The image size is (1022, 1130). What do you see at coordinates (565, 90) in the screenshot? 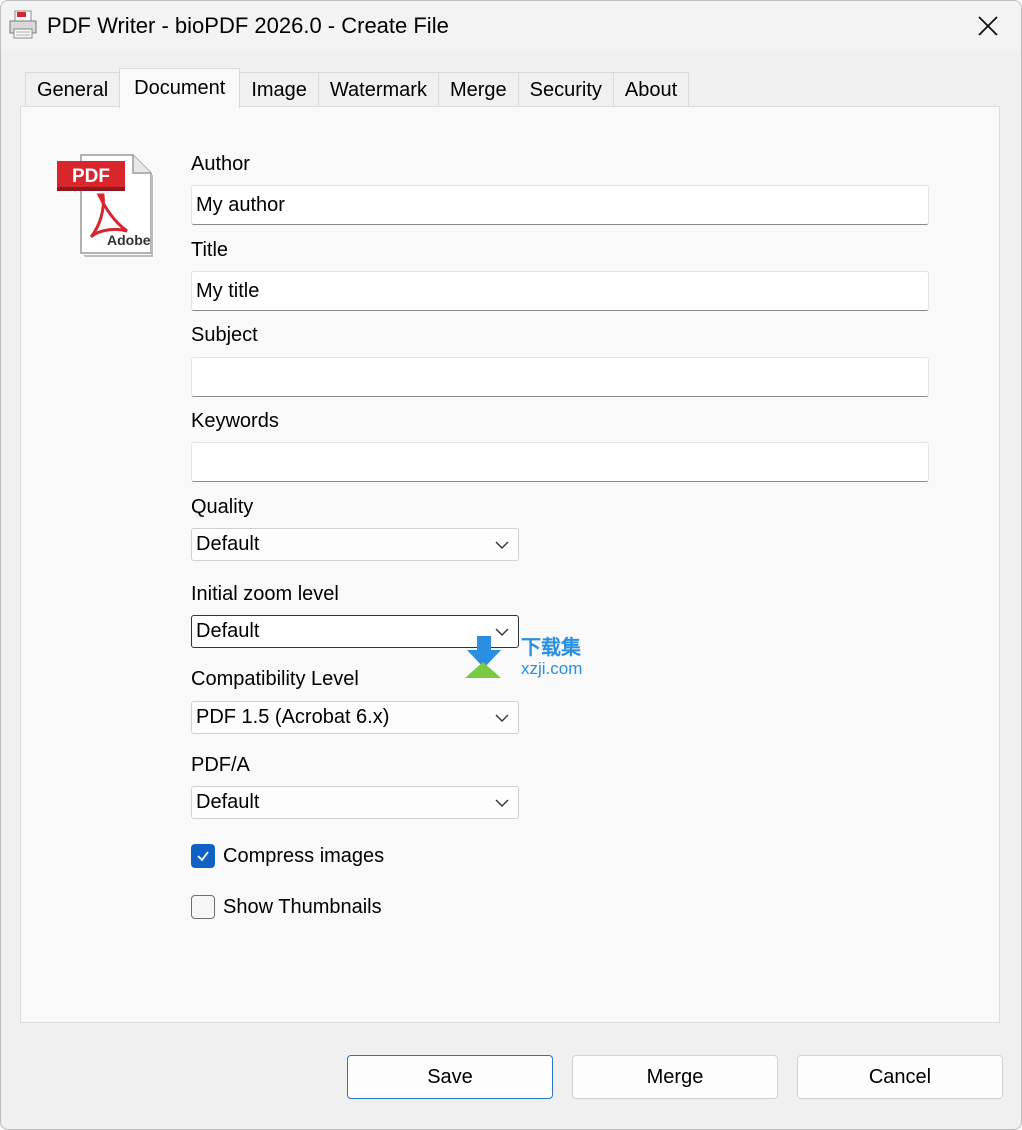
I see `tab-security: Security` at bounding box center [565, 90].